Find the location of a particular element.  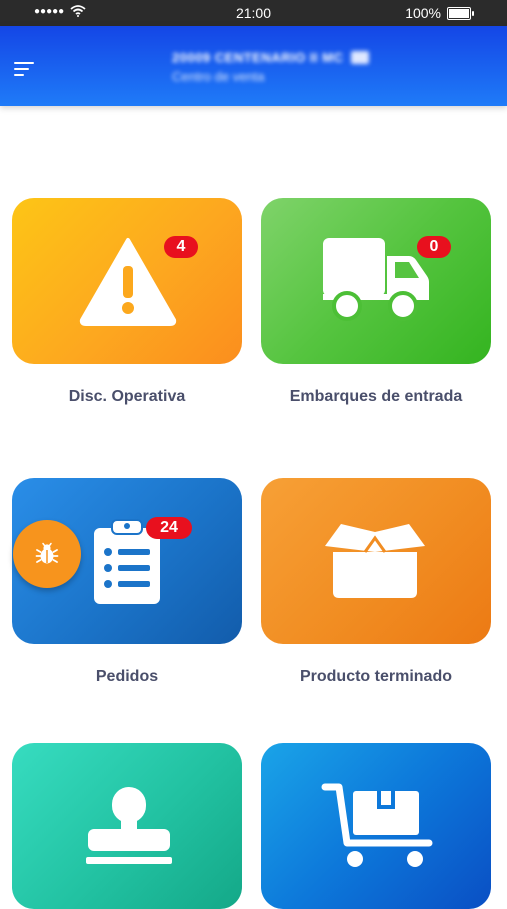

bug-icon is located at coordinates (47, 553).